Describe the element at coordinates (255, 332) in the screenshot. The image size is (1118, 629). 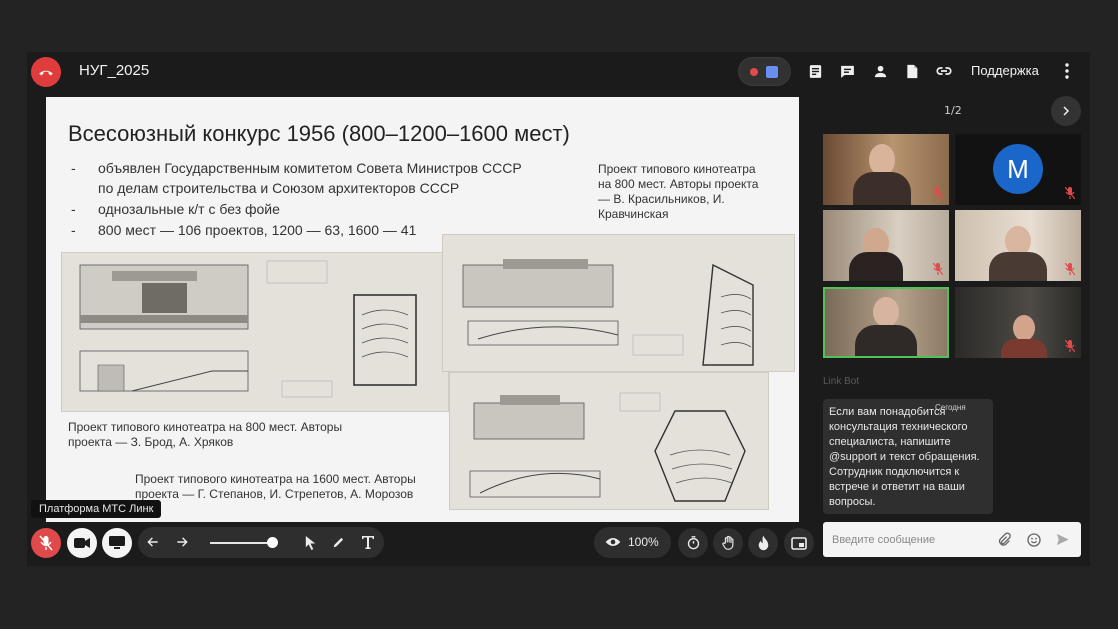
I see `architectural-drawing-800-left` at that location.